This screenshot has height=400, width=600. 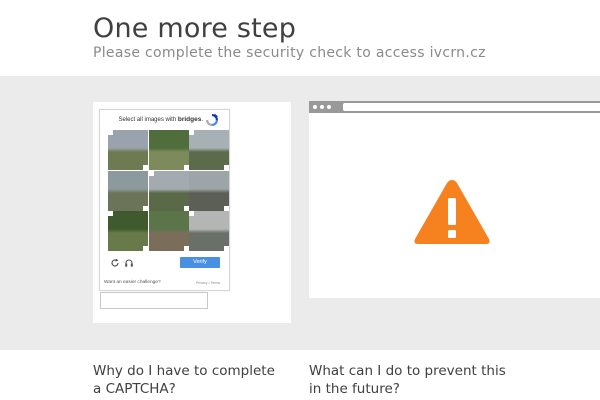 What do you see at coordinates (129, 263) in the screenshot?
I see `audio-challenge-icon` at bounding box center [129, 263].